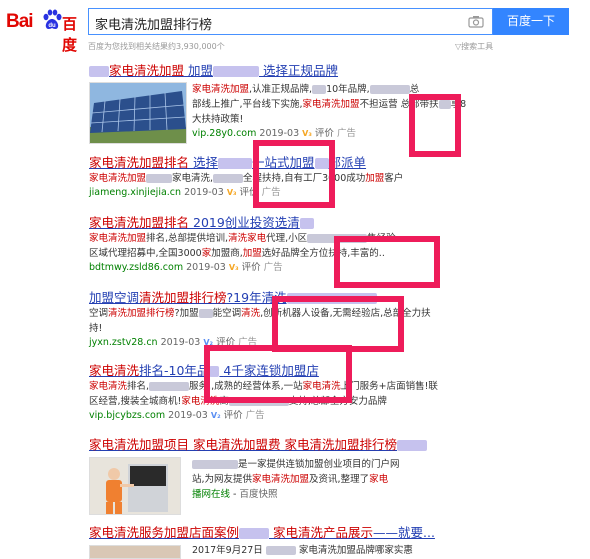  I want to click on result-url: bdtmwy.zsld86.com, so click(136, 267).